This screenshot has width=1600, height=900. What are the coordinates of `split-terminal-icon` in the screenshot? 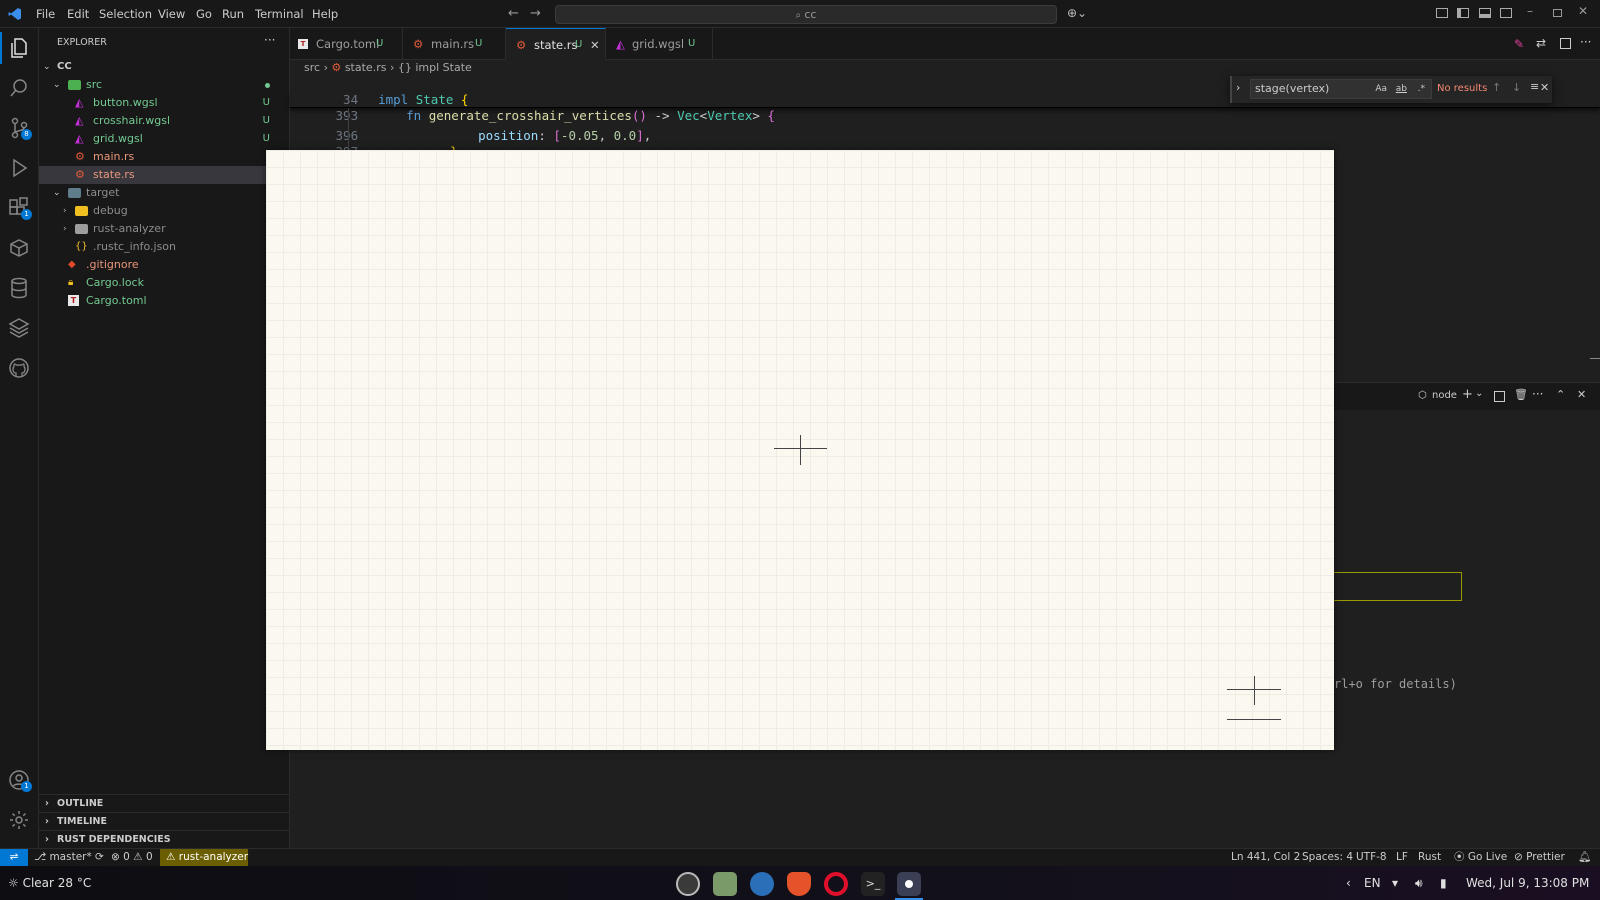 It's located at (1499, 396).